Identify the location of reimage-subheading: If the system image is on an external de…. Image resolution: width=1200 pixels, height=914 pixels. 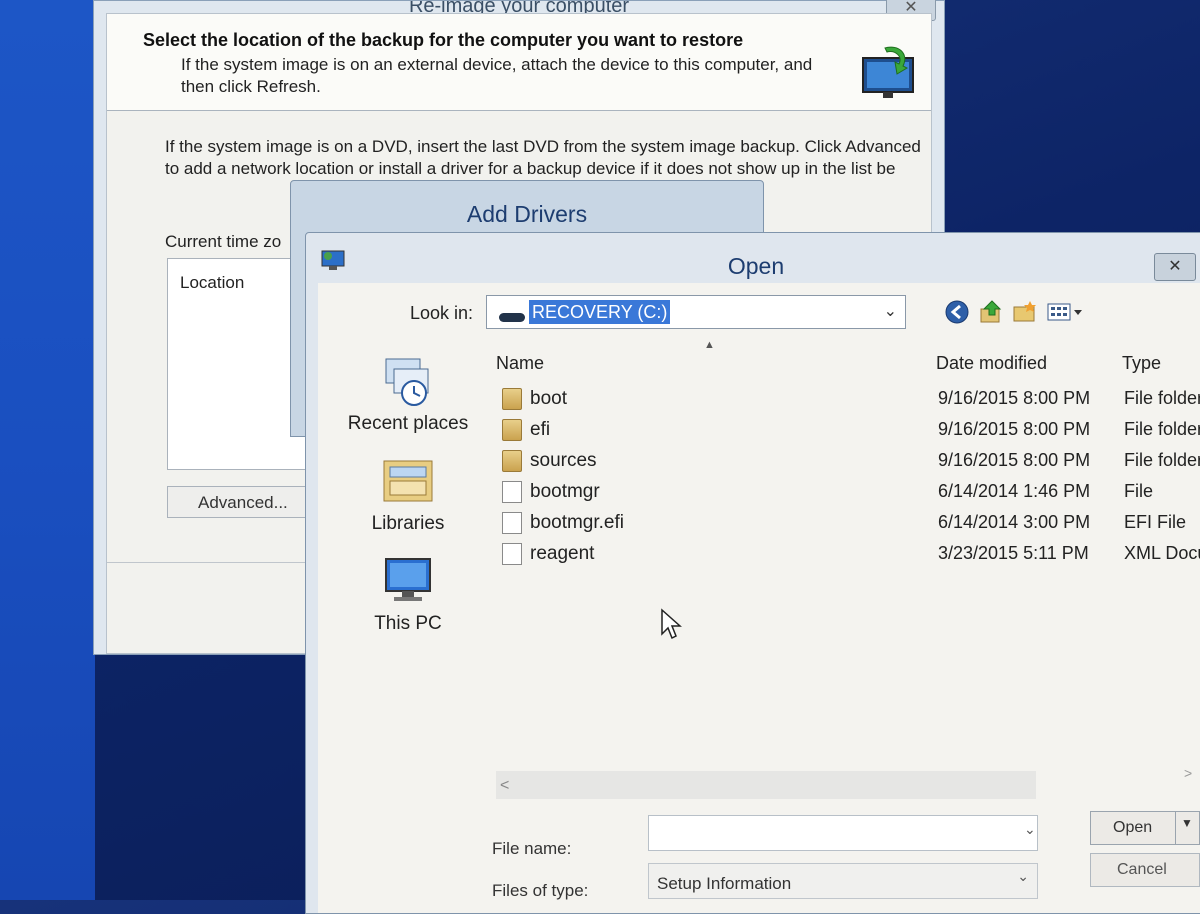
(497, 75).